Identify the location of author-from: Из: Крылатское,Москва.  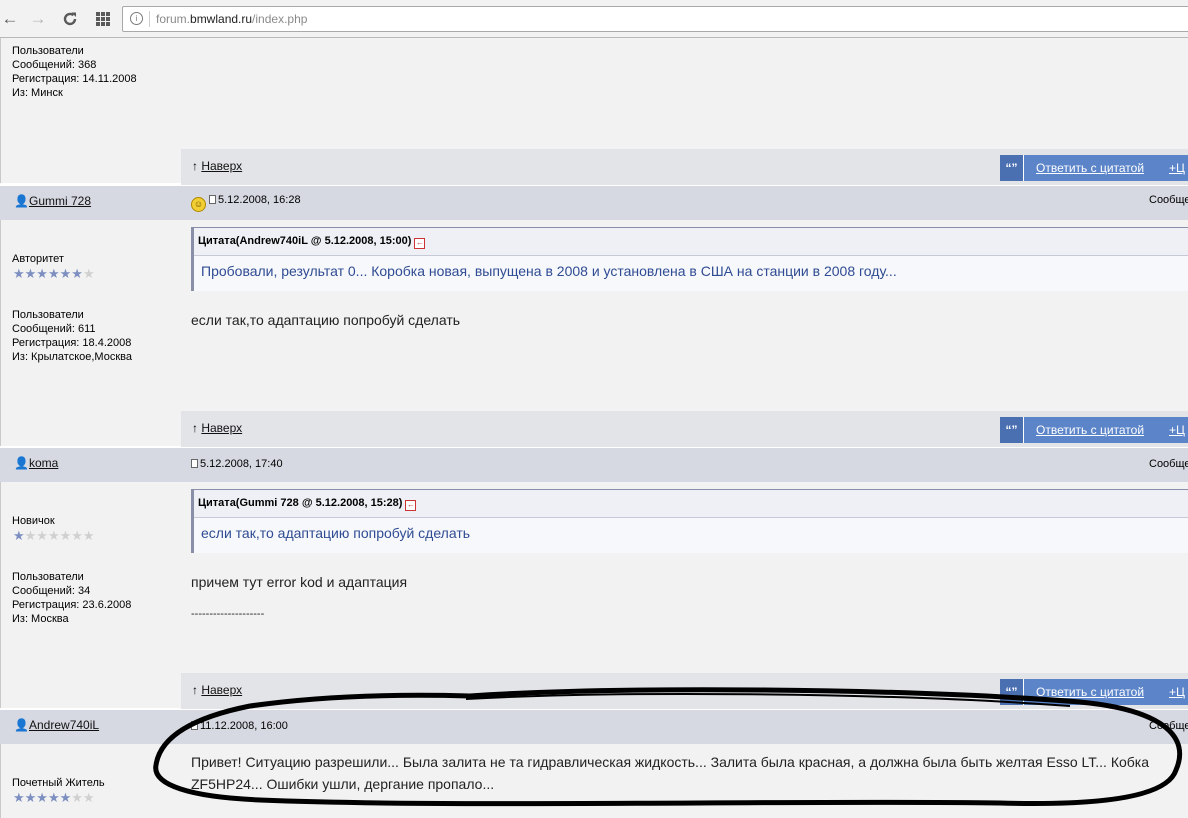
(72, 357).